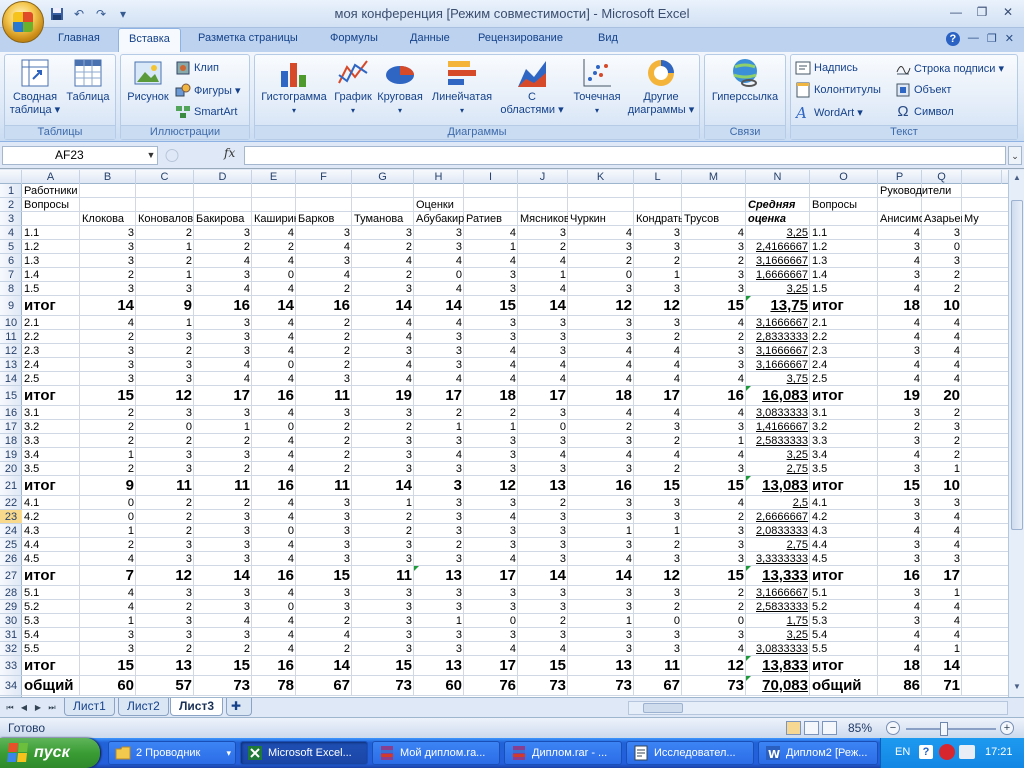  I want to click on cell-question: 3.1, so click(51, 413).